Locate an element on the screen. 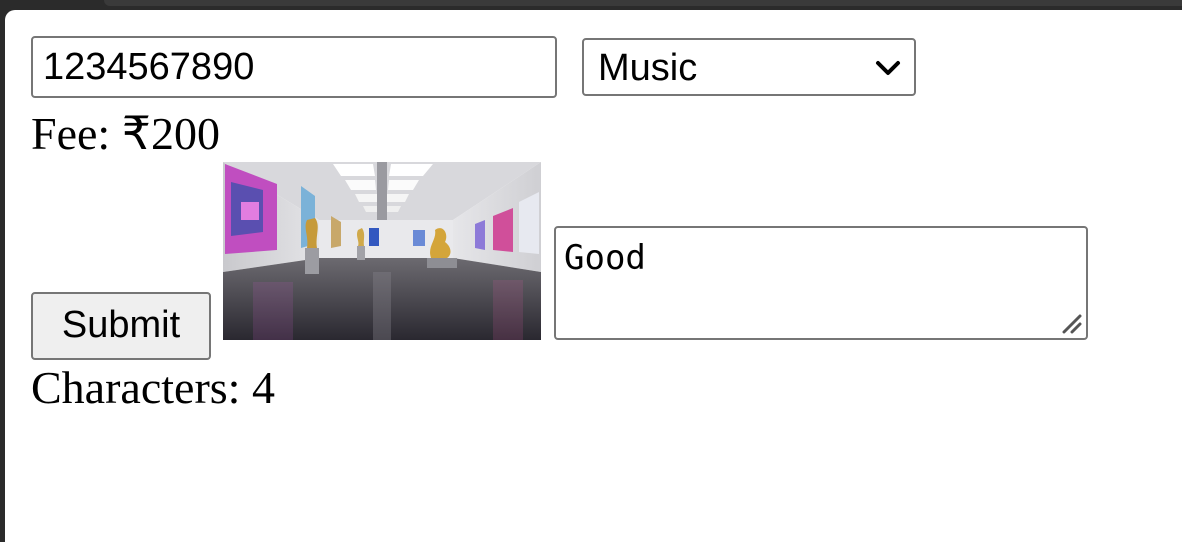 This screenshot has width=1182, height=542. fee-text: Fee: ₹200 is located at coordinates (125, 133).